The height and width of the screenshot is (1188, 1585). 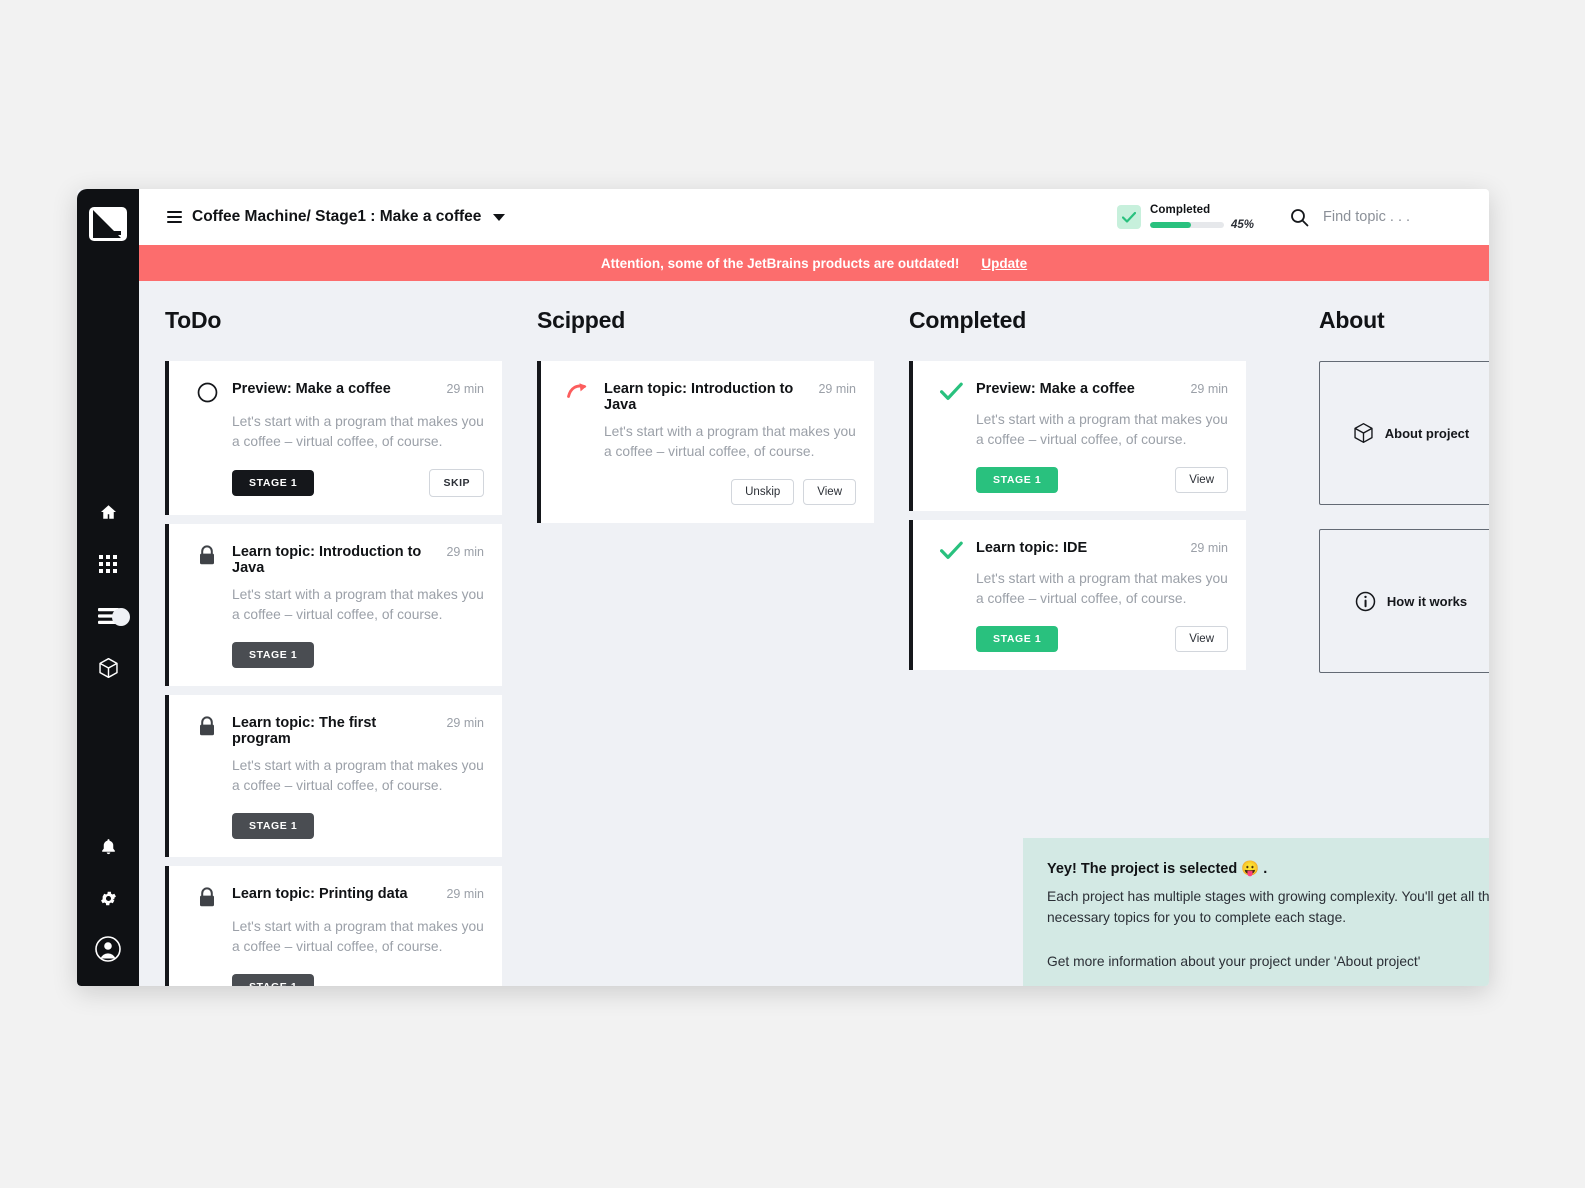 I want to click on card-actions: Unskip View, so click(x=793, y=492).